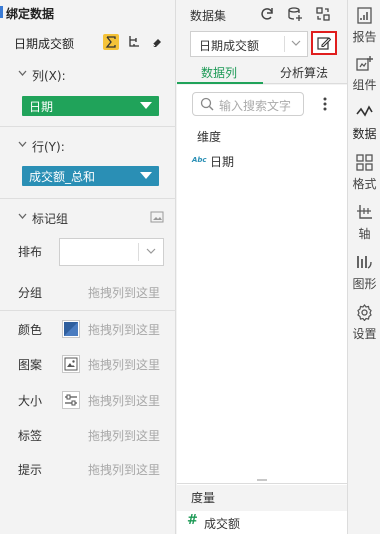  Describe the element at coordinates (71, 400) in the screenshot. I see `size-slider-icon` at that location.